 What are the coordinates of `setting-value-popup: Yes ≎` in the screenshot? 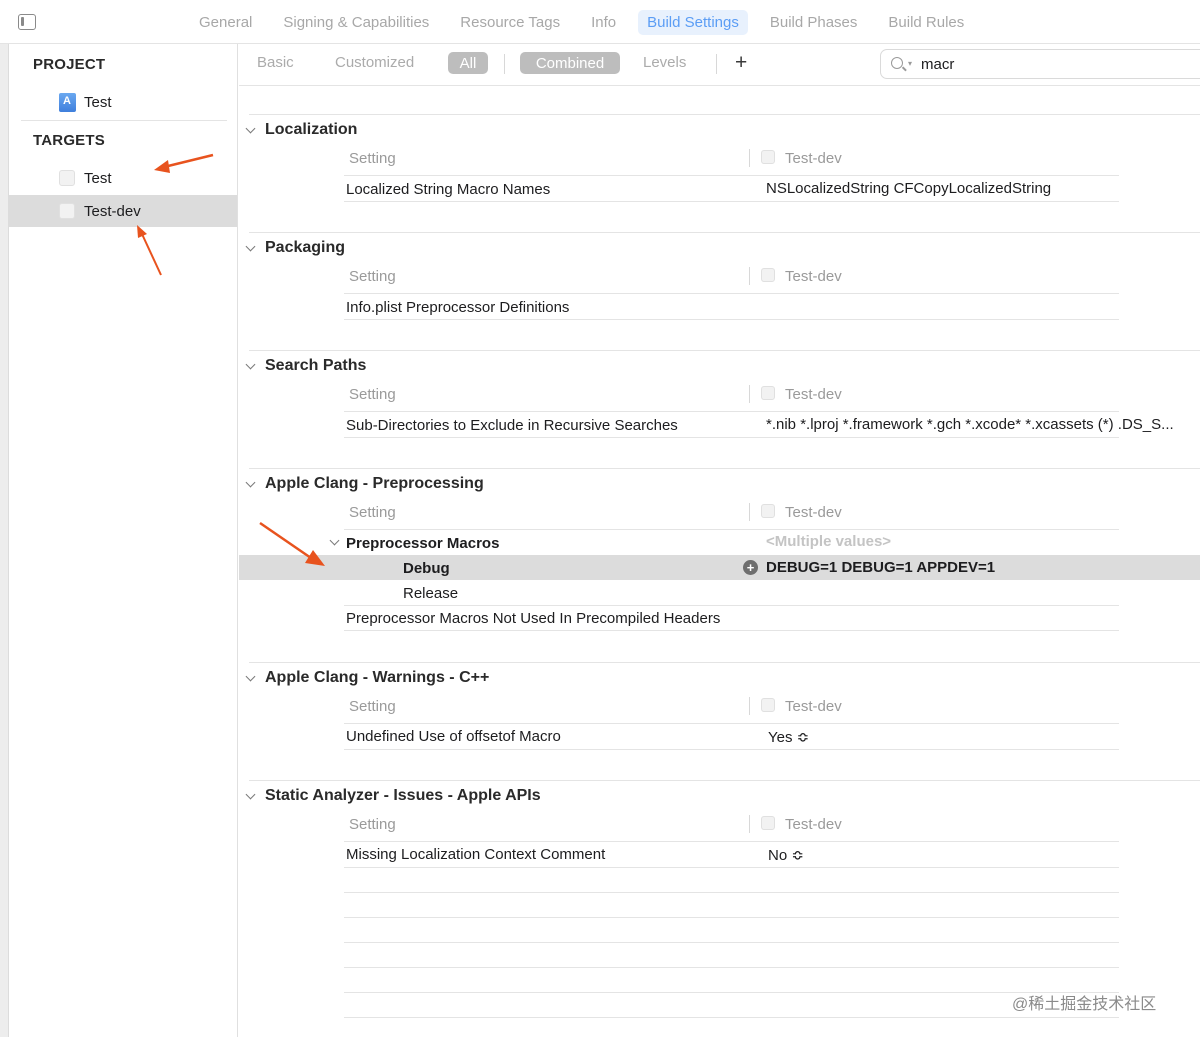 It's located at (788, 737).